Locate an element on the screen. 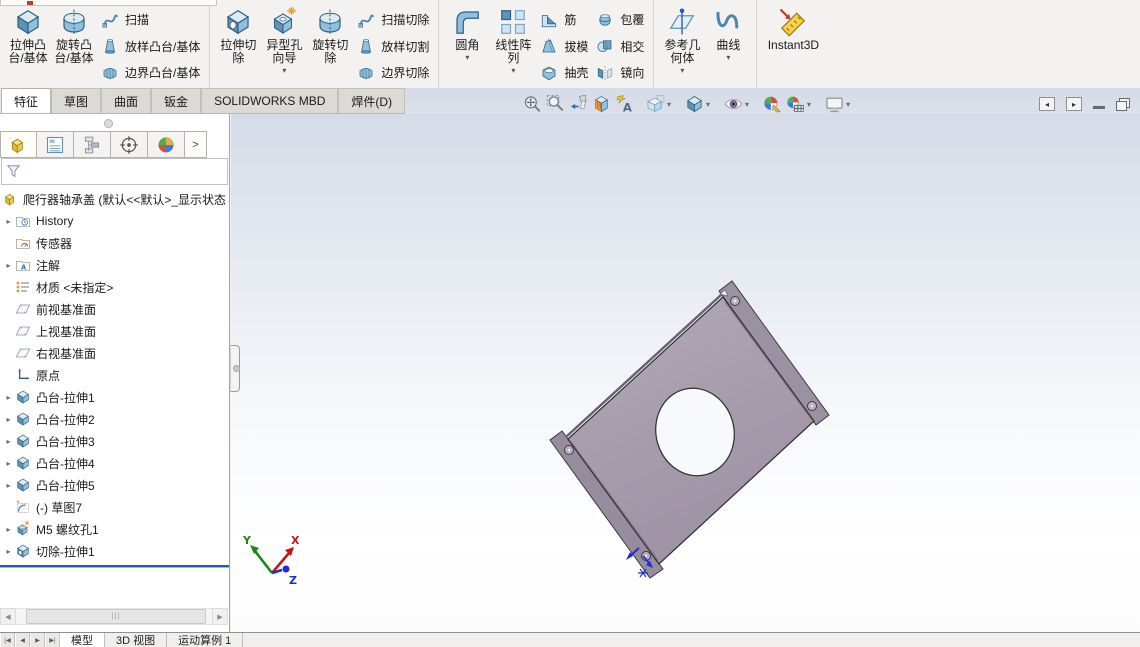  tree-item-sensors: 传感器 is located at coordinates (114, 243).